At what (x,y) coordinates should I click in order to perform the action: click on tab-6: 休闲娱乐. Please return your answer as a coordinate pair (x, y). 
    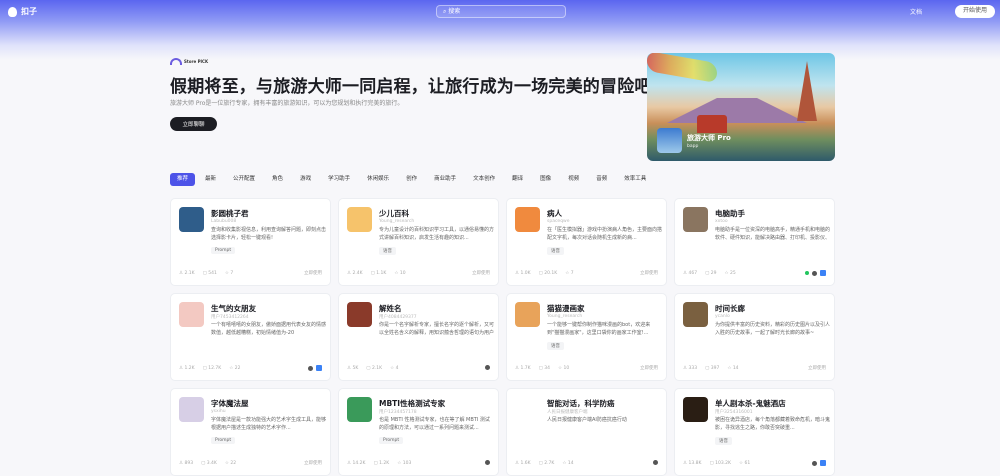
    Looking at the image, I should click on (378, 179).